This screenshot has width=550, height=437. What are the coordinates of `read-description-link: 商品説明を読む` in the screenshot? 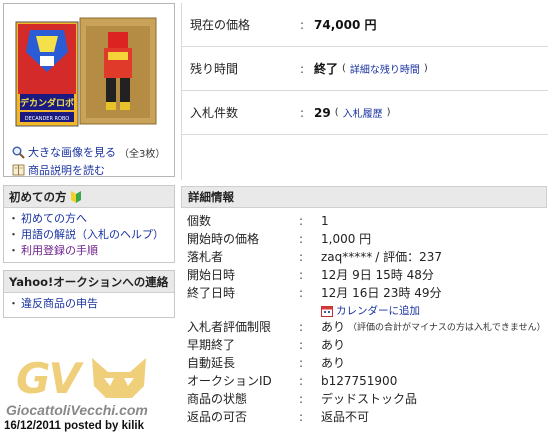 It's located at (58, 170).